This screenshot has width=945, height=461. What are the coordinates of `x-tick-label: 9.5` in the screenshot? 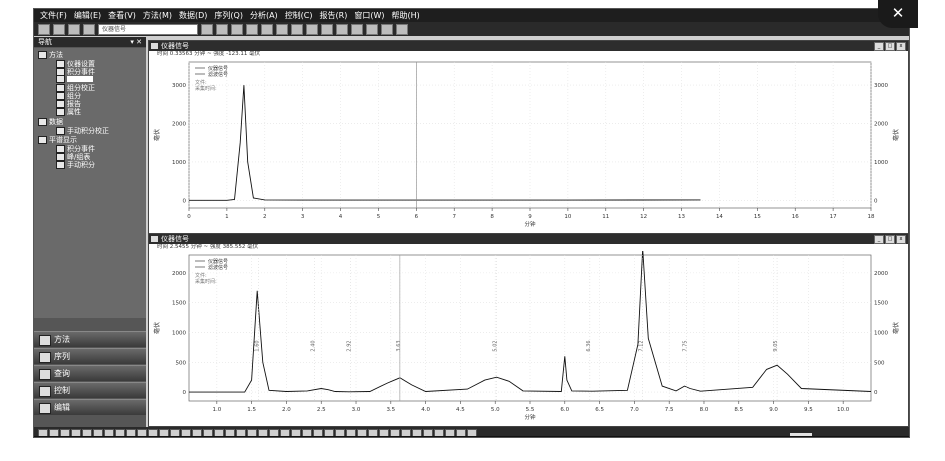 It's located at (808, 410).